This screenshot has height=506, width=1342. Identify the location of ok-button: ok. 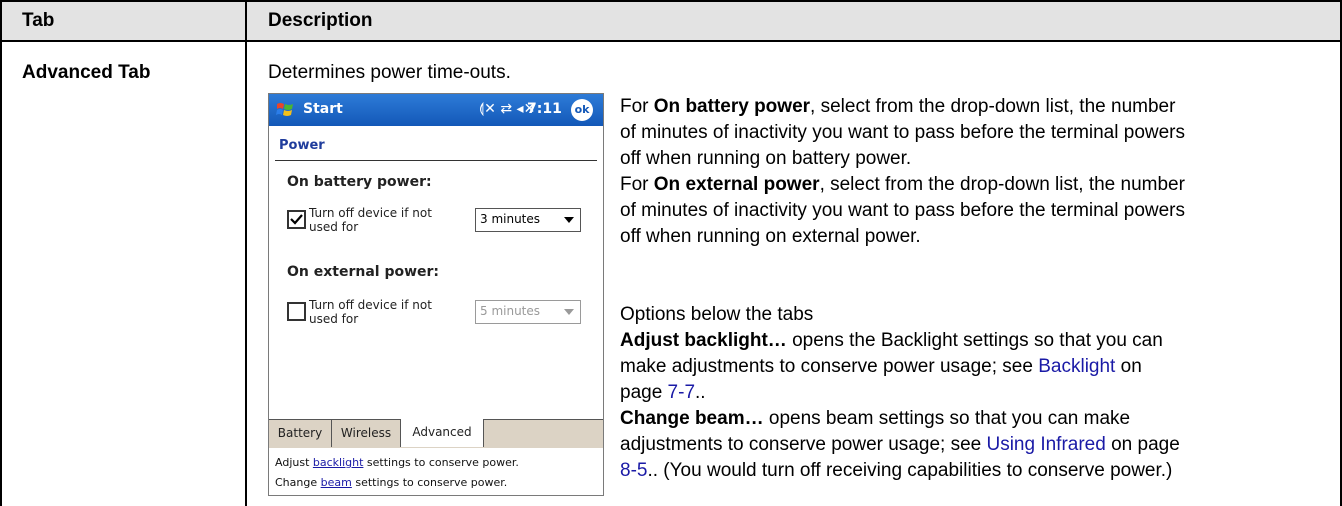
(582, 110).